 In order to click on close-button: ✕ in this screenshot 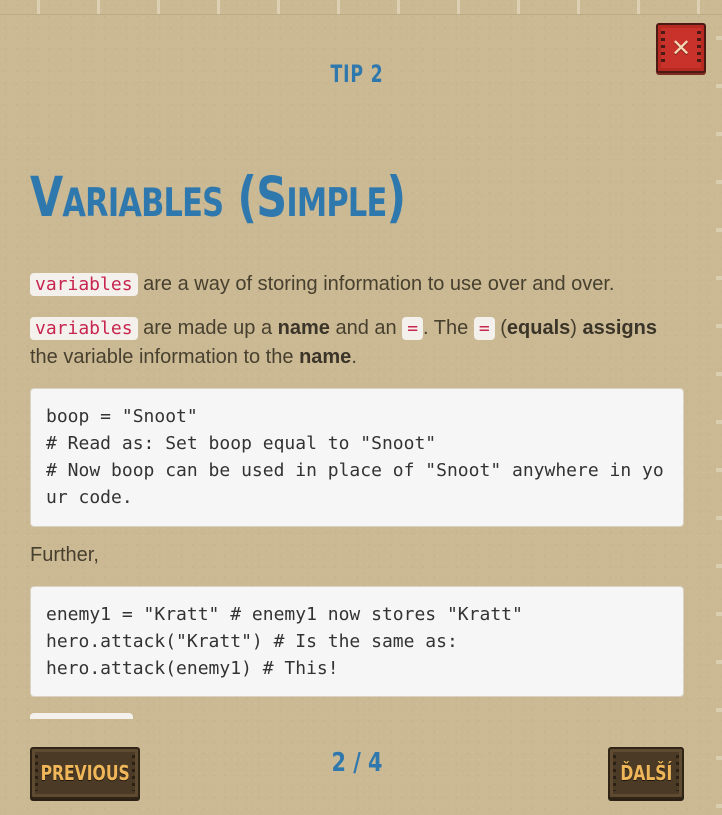, I will do `click(681, 48)`.